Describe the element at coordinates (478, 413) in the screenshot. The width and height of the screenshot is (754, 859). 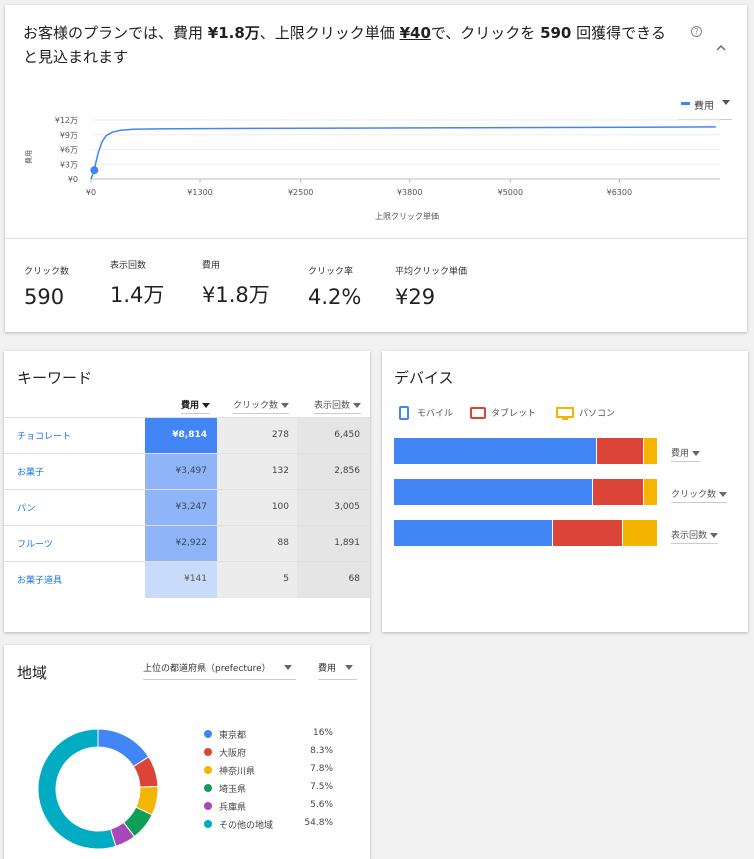
I see `tablet-icon` at that location.